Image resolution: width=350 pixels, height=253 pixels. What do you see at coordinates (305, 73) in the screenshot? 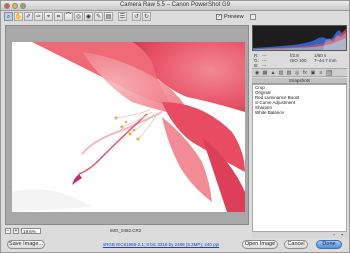
I see `effects-icon: fx` at bounding box center [305, 73].